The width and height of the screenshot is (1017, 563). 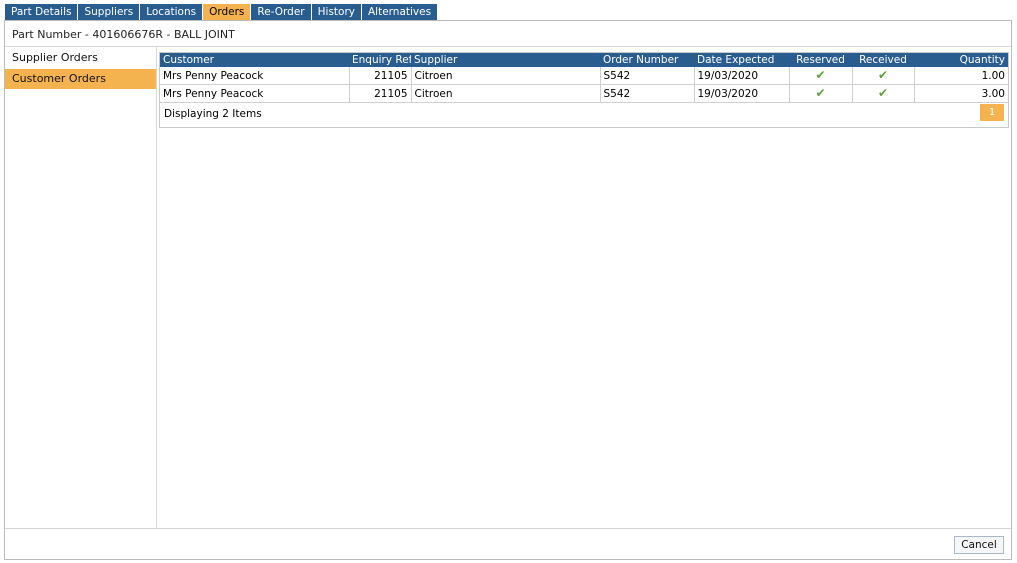 I want to click on column-header-date-expected: Date Expected, so click(x=741, y=60).